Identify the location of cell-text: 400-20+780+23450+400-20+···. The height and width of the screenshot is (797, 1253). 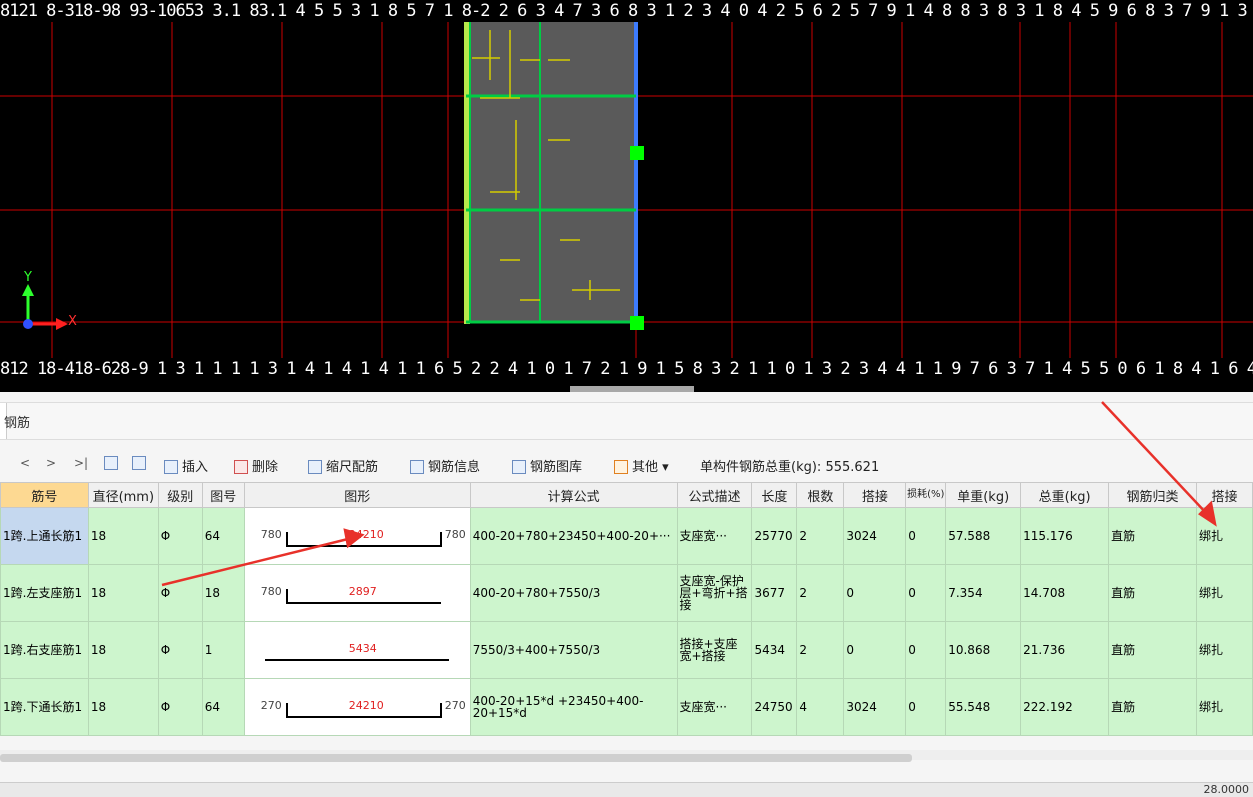
(571, 536).